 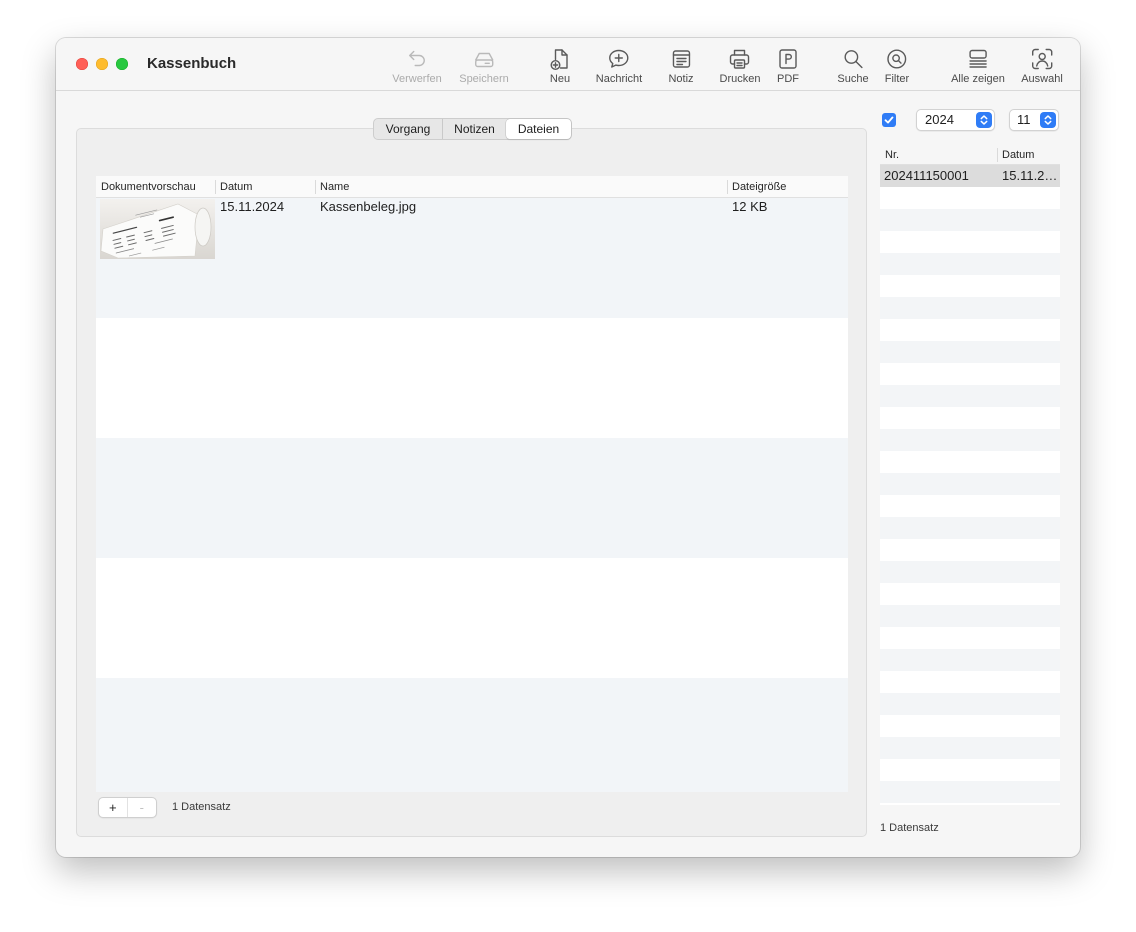 What do you see at coordinates (853, 79) in the screenshot?
I see `search-label: Suche` at bounding box center [853, 79].